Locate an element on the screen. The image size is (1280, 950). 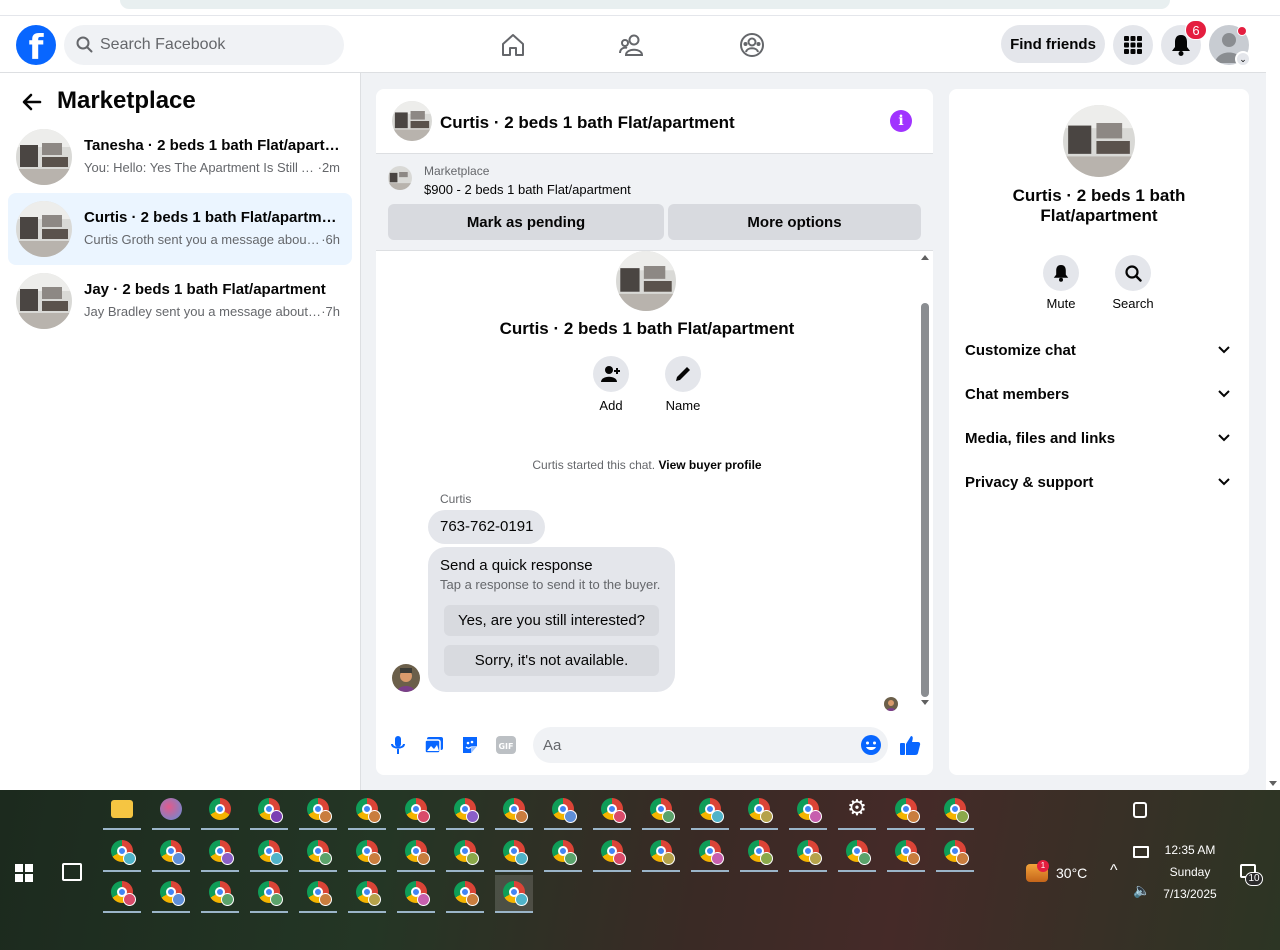
message-input-box is located at coordinates (710, 745).